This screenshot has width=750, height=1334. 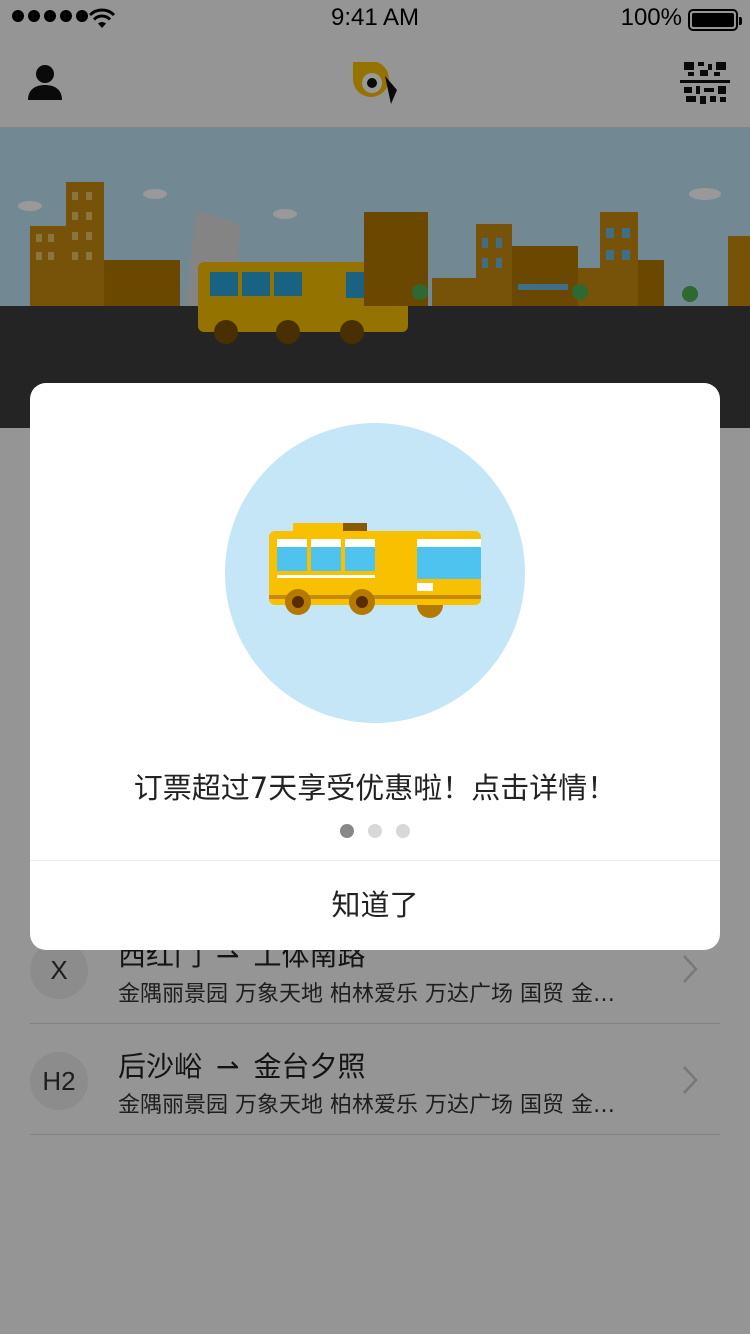 I want to click on promo-message: 订票超过7天享受优惠啦！点击详情！, so click(x=375, y=786).